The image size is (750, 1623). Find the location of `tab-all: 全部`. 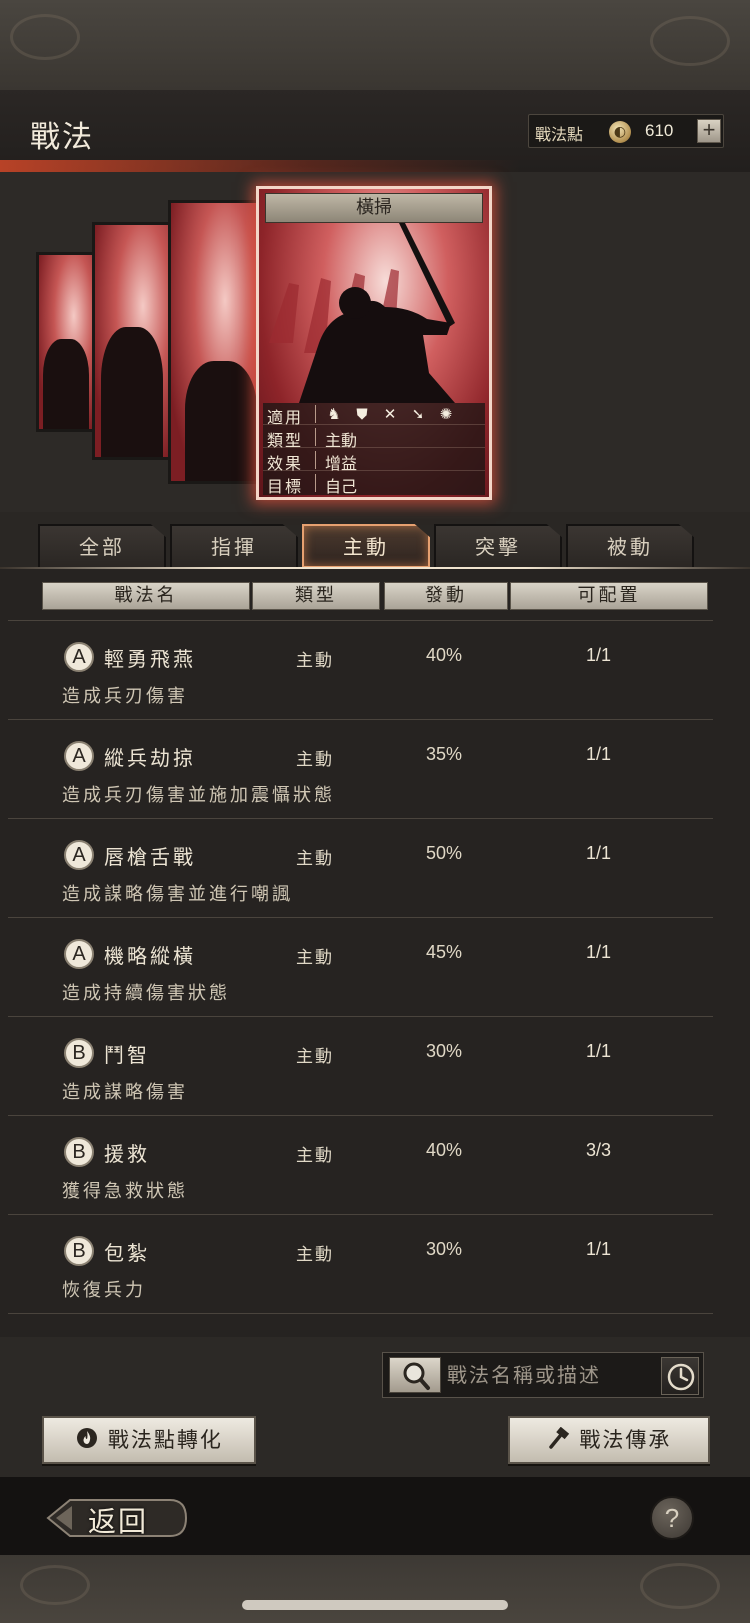

tab-all: 全部 is located at coordinates (102, 546).